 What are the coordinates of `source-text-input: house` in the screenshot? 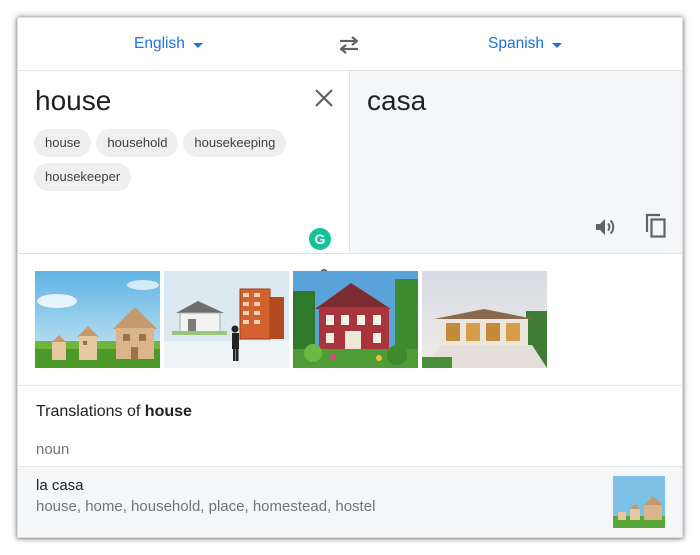 It's located at (73, 101).